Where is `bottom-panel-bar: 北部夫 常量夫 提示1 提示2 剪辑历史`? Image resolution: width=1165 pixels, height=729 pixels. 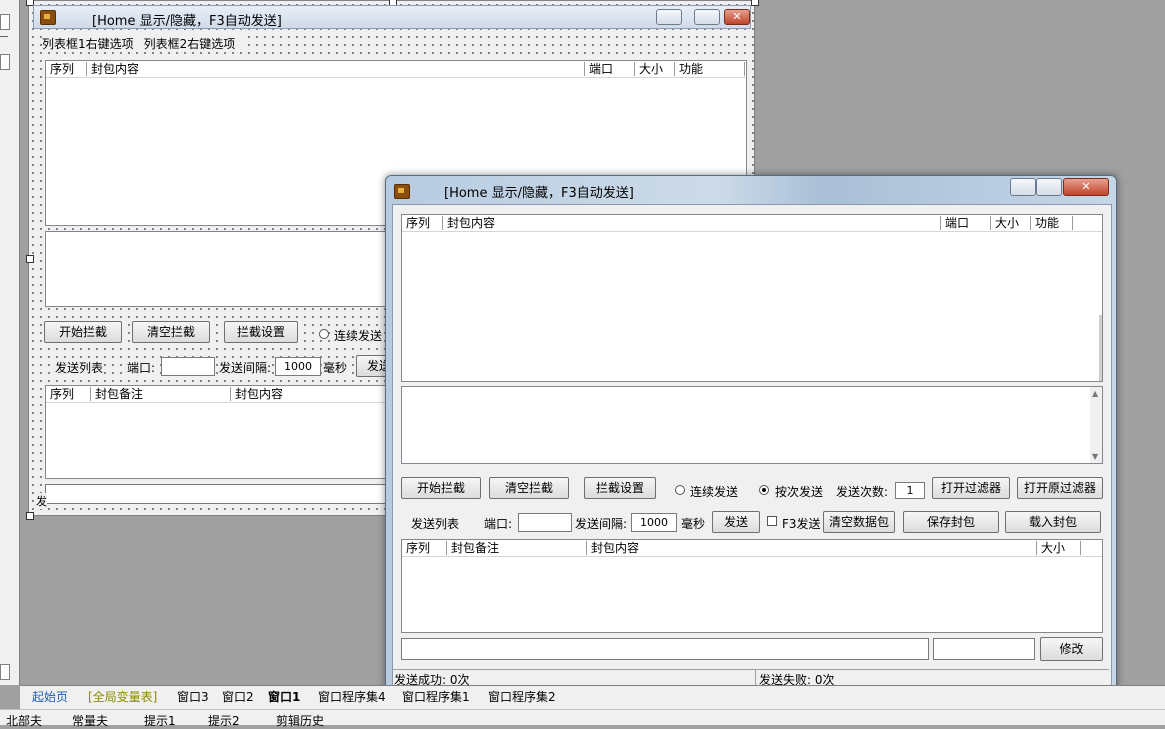 bottom-panel-bar: 北部夫 常量夫 提示1 提示2 剪辑历史 is located at coordinates (582, 718).